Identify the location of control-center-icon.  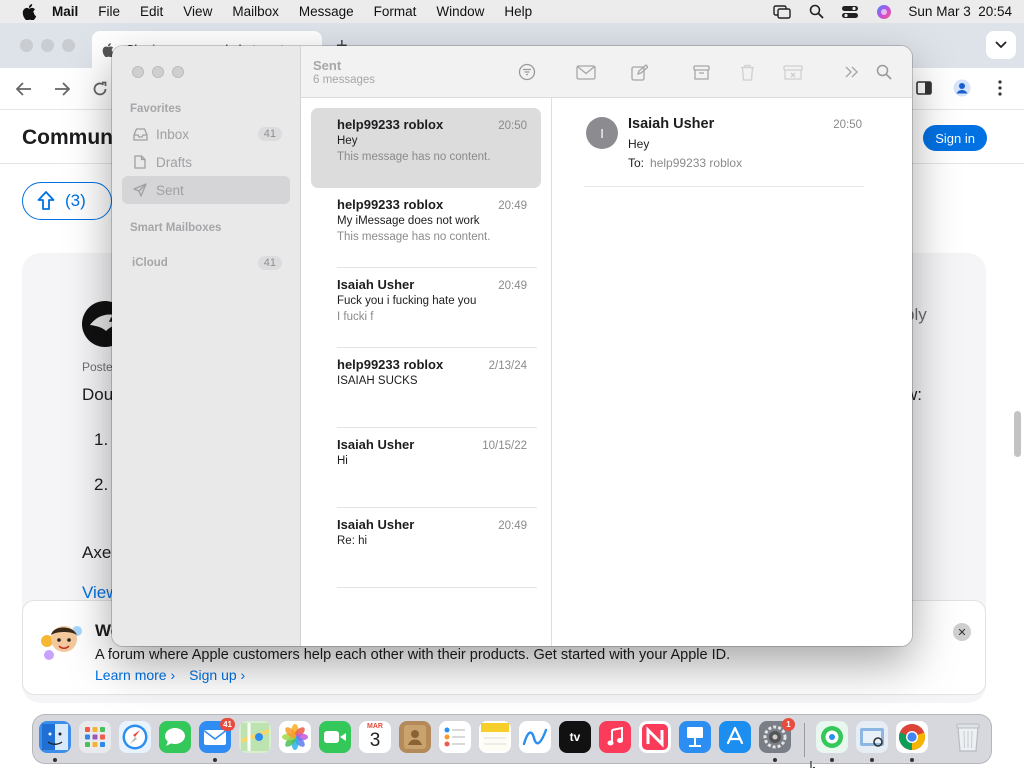
(850, 12).